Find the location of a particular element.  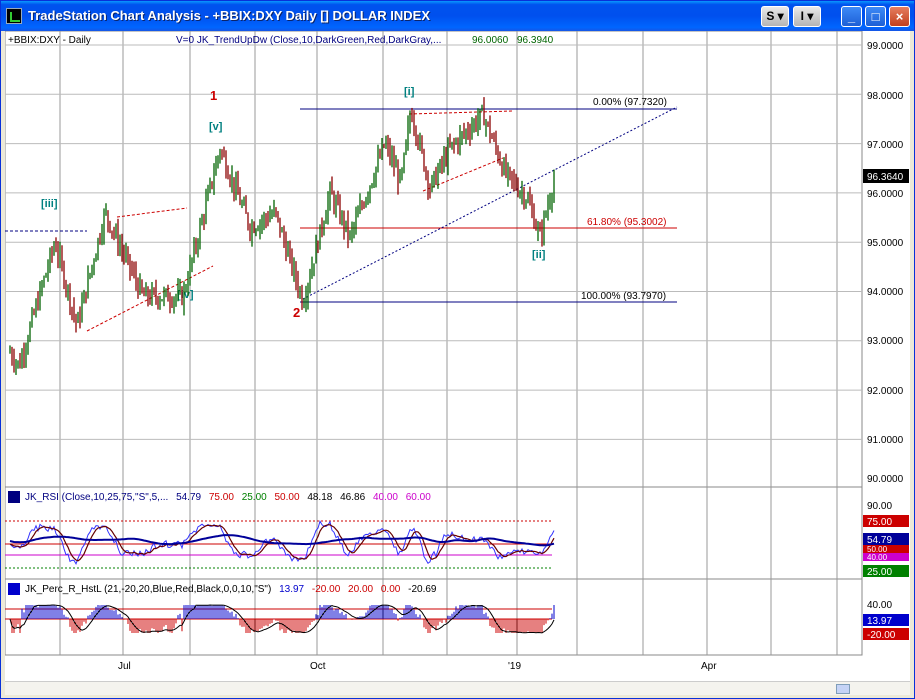

wave-label-1: 1 is located at coordinates (213, 95).